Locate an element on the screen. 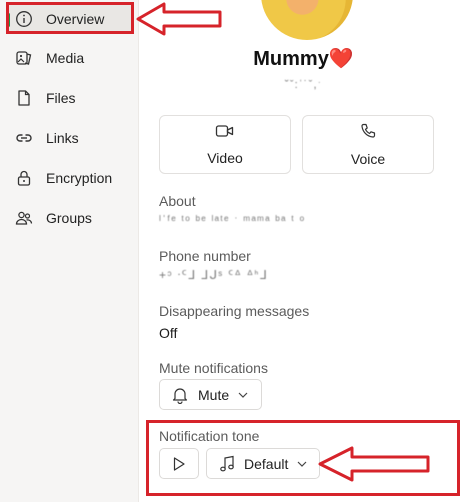 The width and height of the screenshot is (467, 502). contact-name: Mummy❤️ is located at coordinates (303, 58).